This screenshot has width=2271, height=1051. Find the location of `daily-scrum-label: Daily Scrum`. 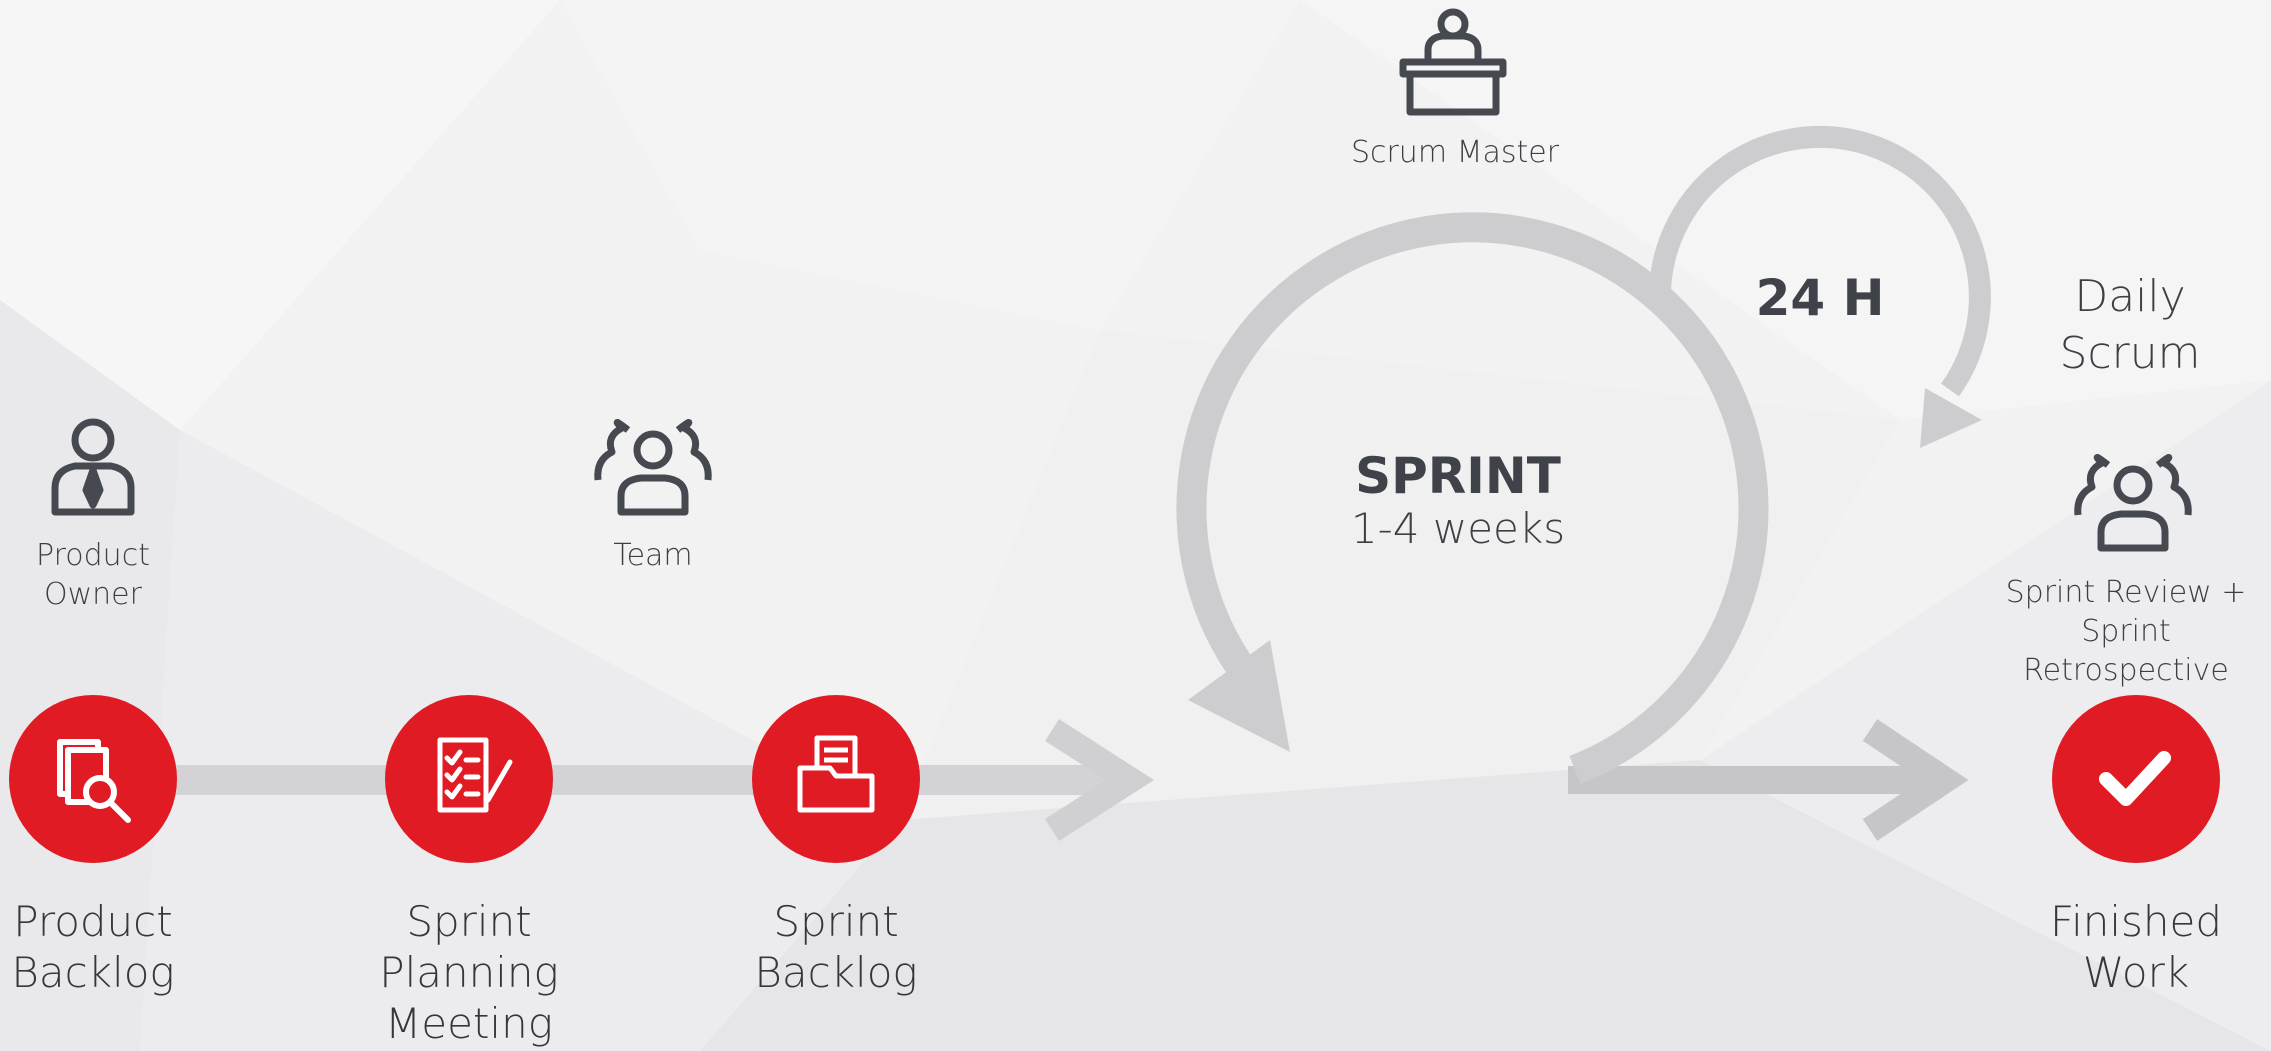

daily-scrum-label: Daily Scrum is located at coordinates (2130, 325).